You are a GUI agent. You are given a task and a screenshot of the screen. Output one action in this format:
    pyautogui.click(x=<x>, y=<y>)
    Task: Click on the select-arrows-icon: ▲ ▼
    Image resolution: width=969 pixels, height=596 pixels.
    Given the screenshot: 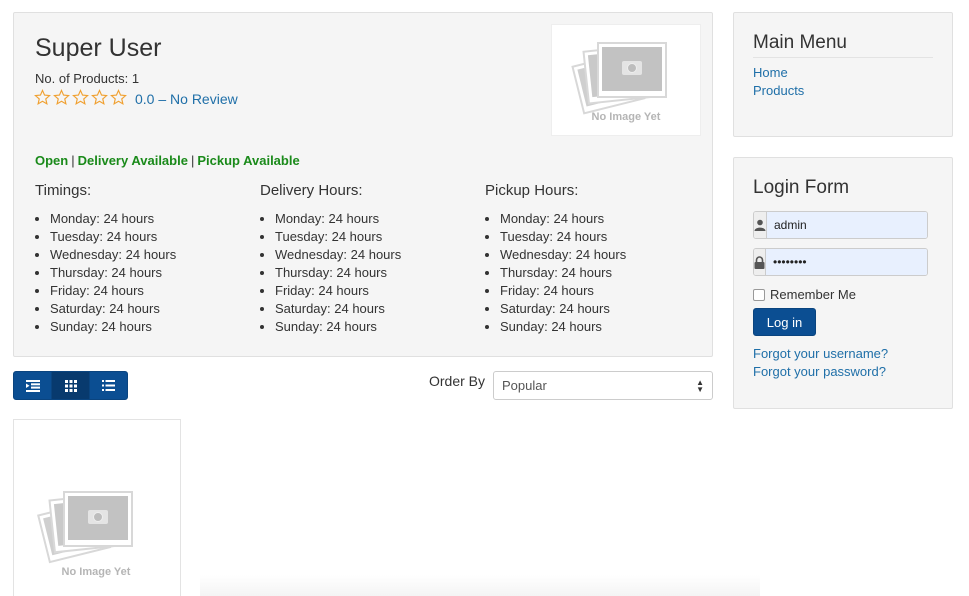 What is the action you would take?
    pyautogui.click(x=700, y=385)
    